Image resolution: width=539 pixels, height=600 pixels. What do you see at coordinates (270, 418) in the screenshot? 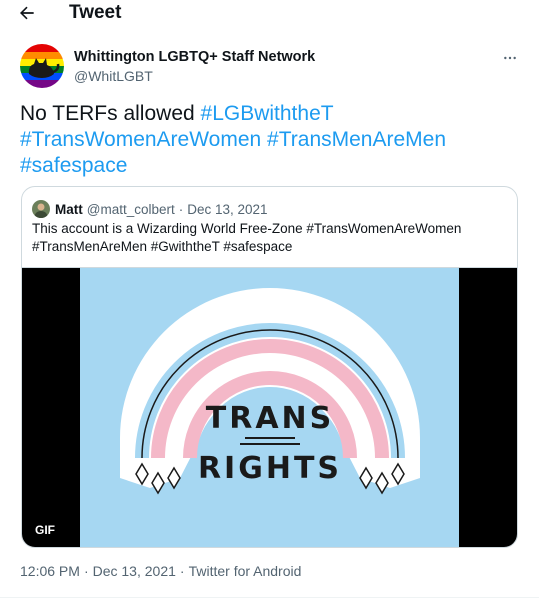
I see `sticker-text-trans: TRANS` at bounding box center [270, 418].